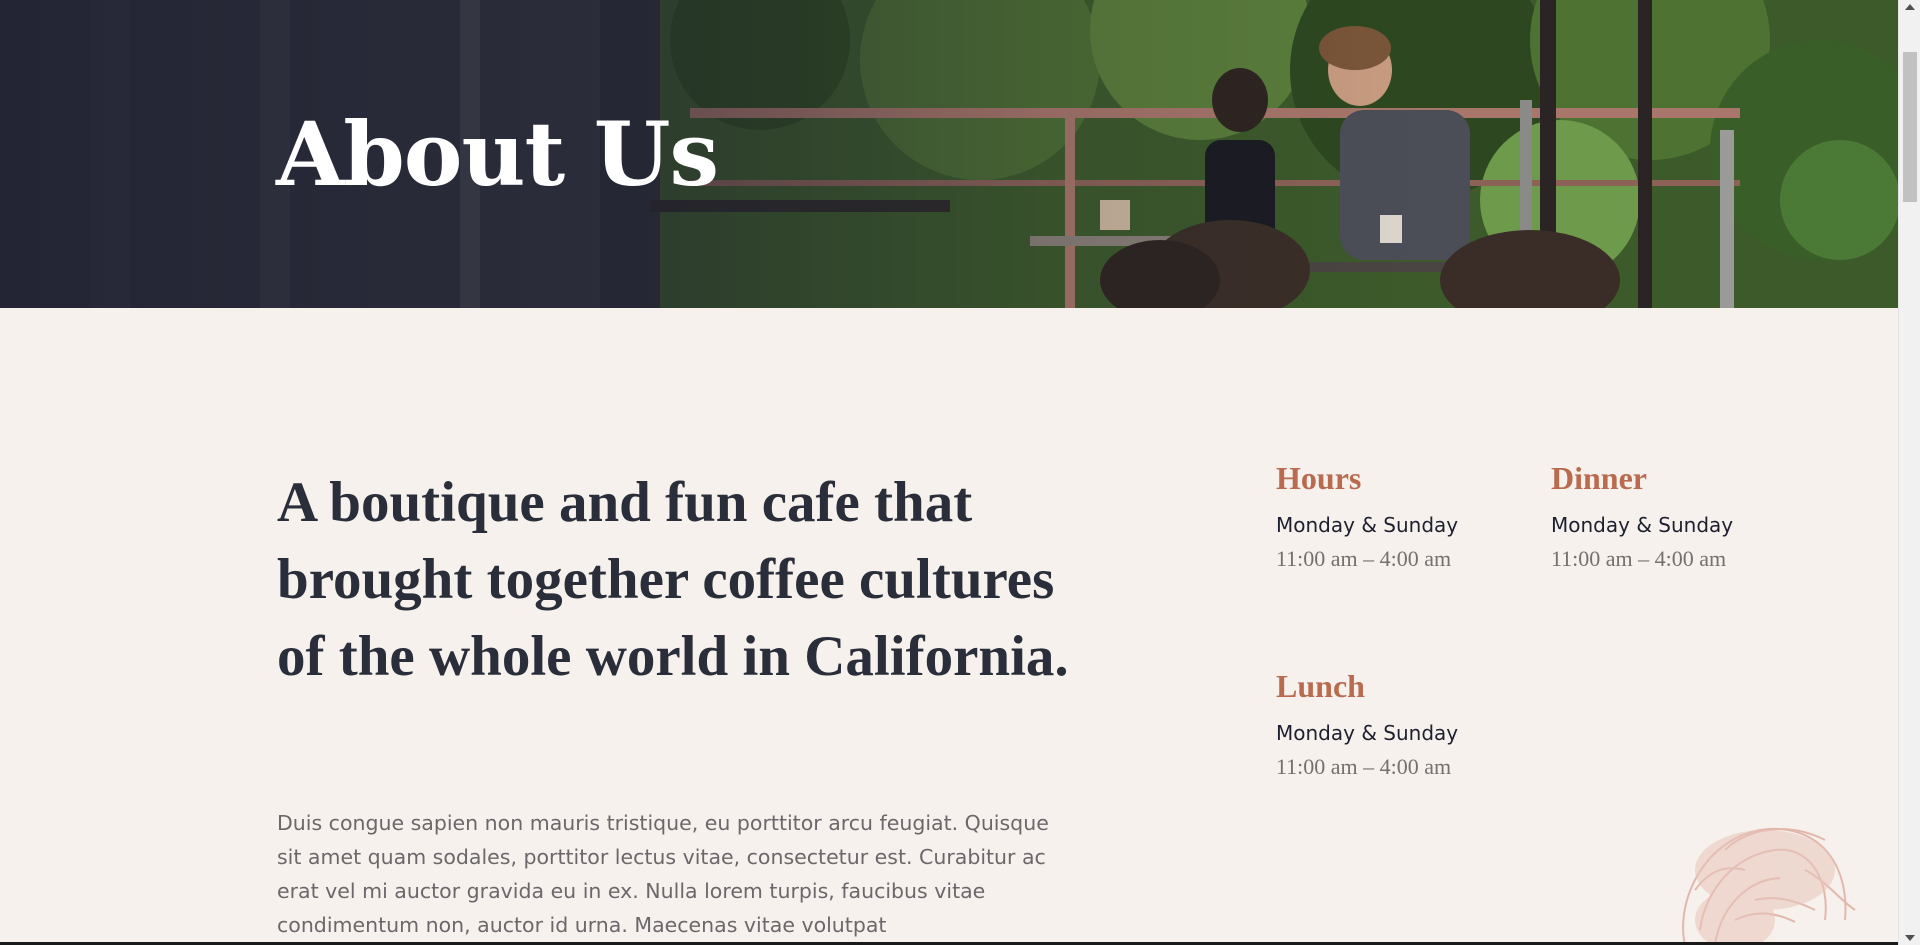 The image size is (1920, 945). I want to click on page-title: About Us, so click(497, 154).